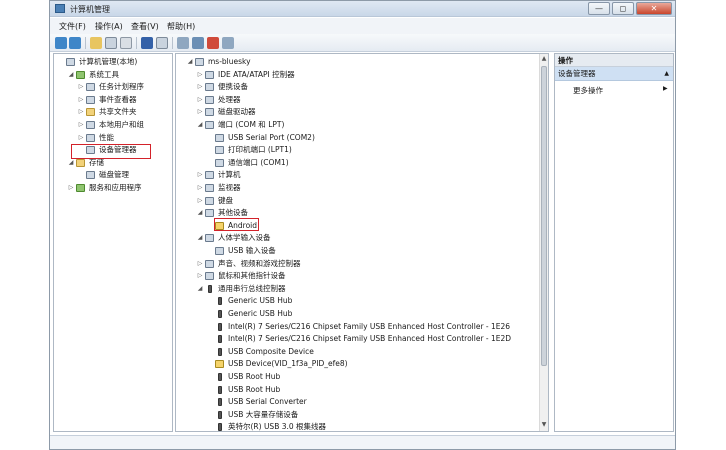 This screenshot has height=450, width=726. What do you see at coordinates (126, 43) in the screenshot?
I see `properties-sheet-icon` at bounding box center [126, 43].